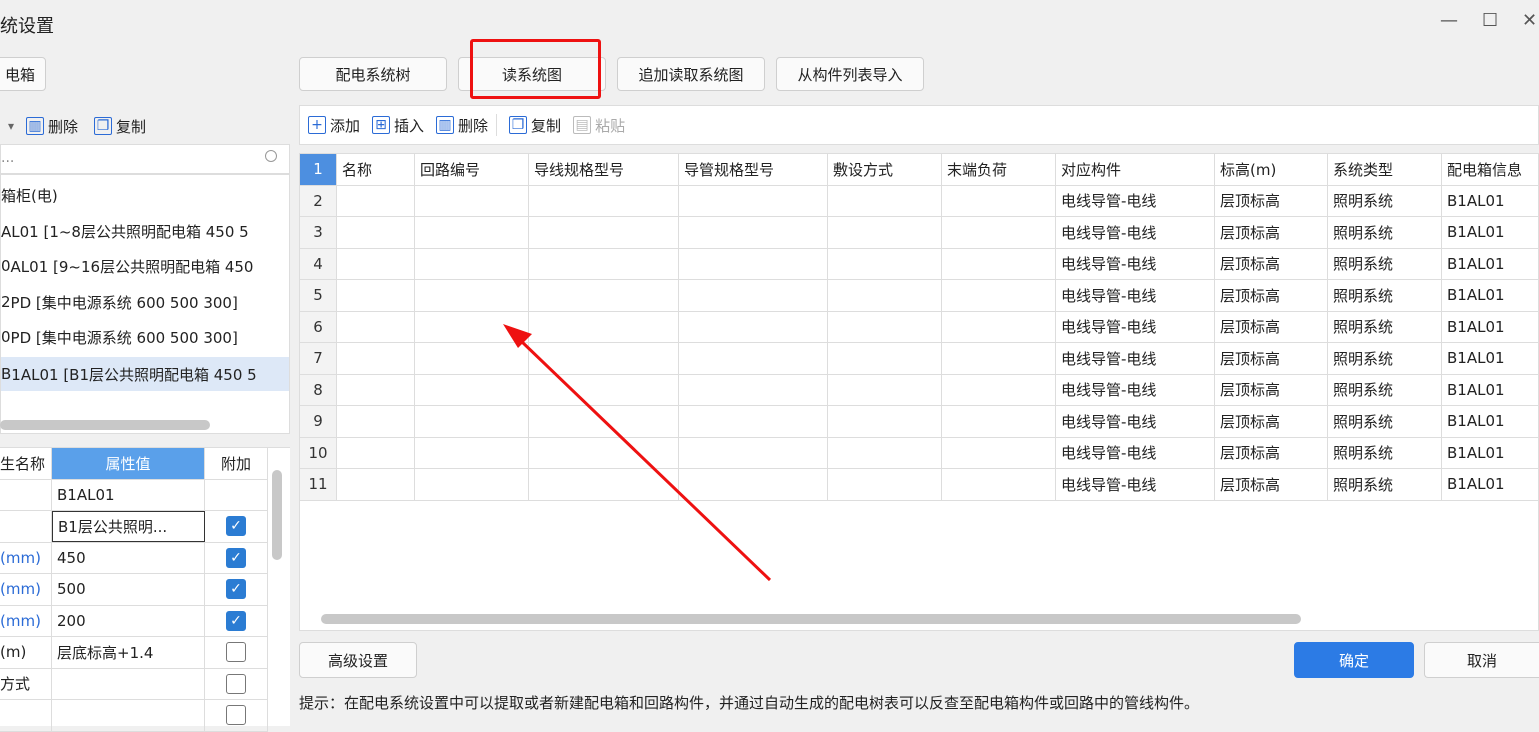 This screenshot has width=1539, height=732. What do you see at coordinates (1354, 660) in the screenshot?
I see `ok-button: 确定` at bounding box center [1354, 660].